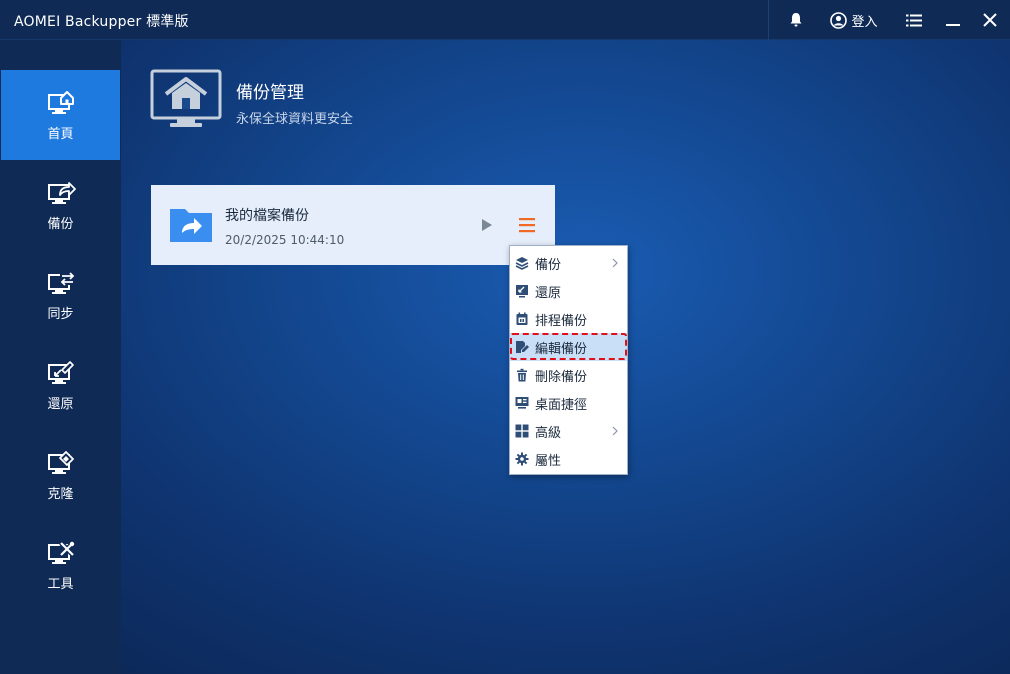  What do you see at coordinates (101, 22) in the screenshot?
I see `app-title: AOMEI Backupper 標準版` at bounding box center [101, 22].